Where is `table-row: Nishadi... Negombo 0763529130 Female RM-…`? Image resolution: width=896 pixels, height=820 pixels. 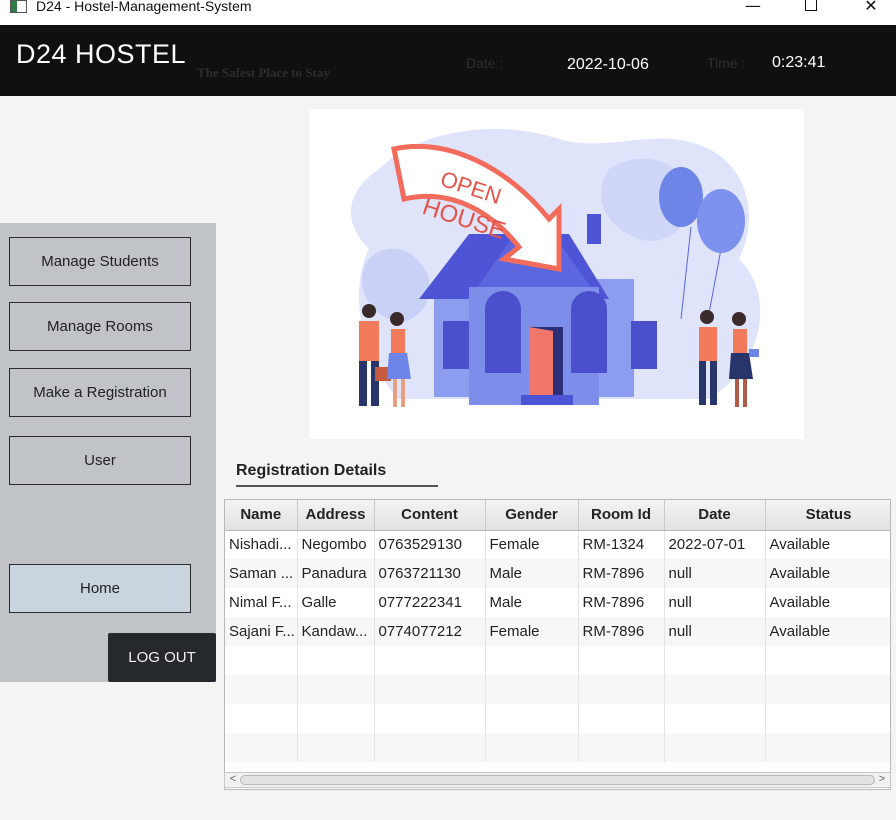 table-row: Nishadi... Negombo 0763529130 Female RM-… is located at coordinates (557, 544).